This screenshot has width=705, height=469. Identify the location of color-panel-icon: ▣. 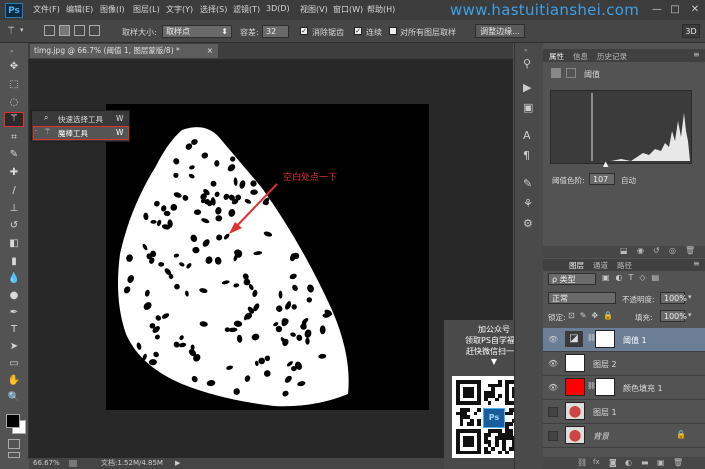
(528, 107).